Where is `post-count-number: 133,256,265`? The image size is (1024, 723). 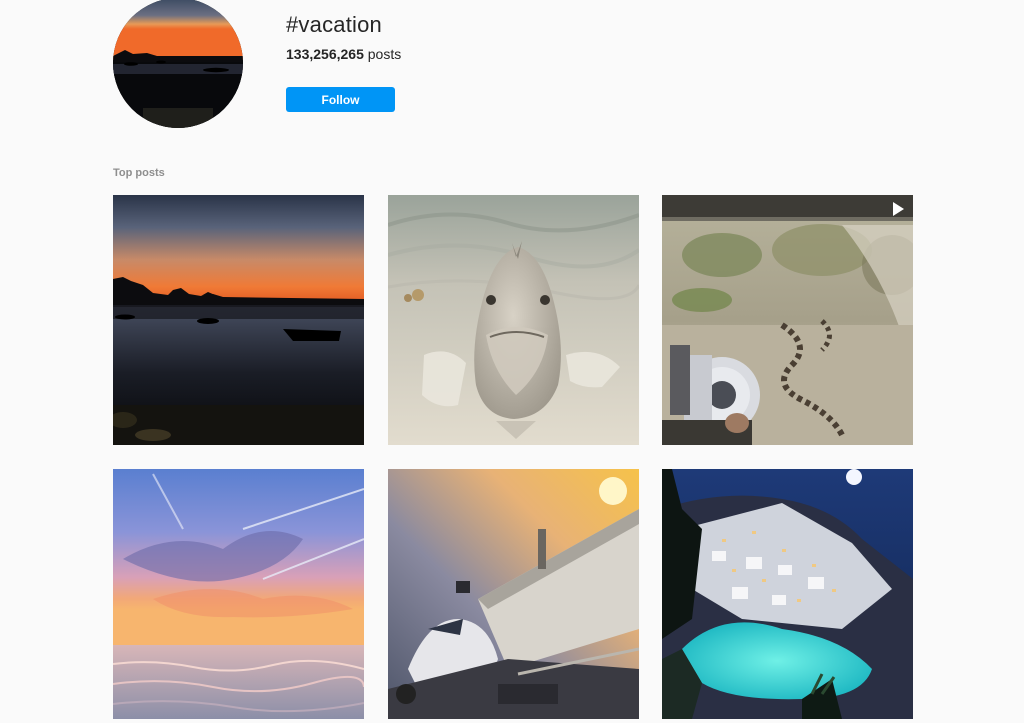
post-count-number: 133,256,265 is located at coordinates (325, 54).